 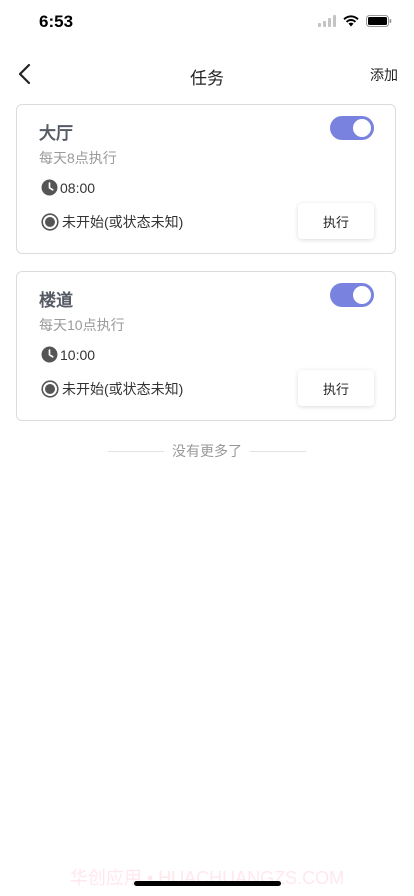 I want to click on watermark: 华创应用 • HUACHUANGZS.COM, so click(x=207, y=878).